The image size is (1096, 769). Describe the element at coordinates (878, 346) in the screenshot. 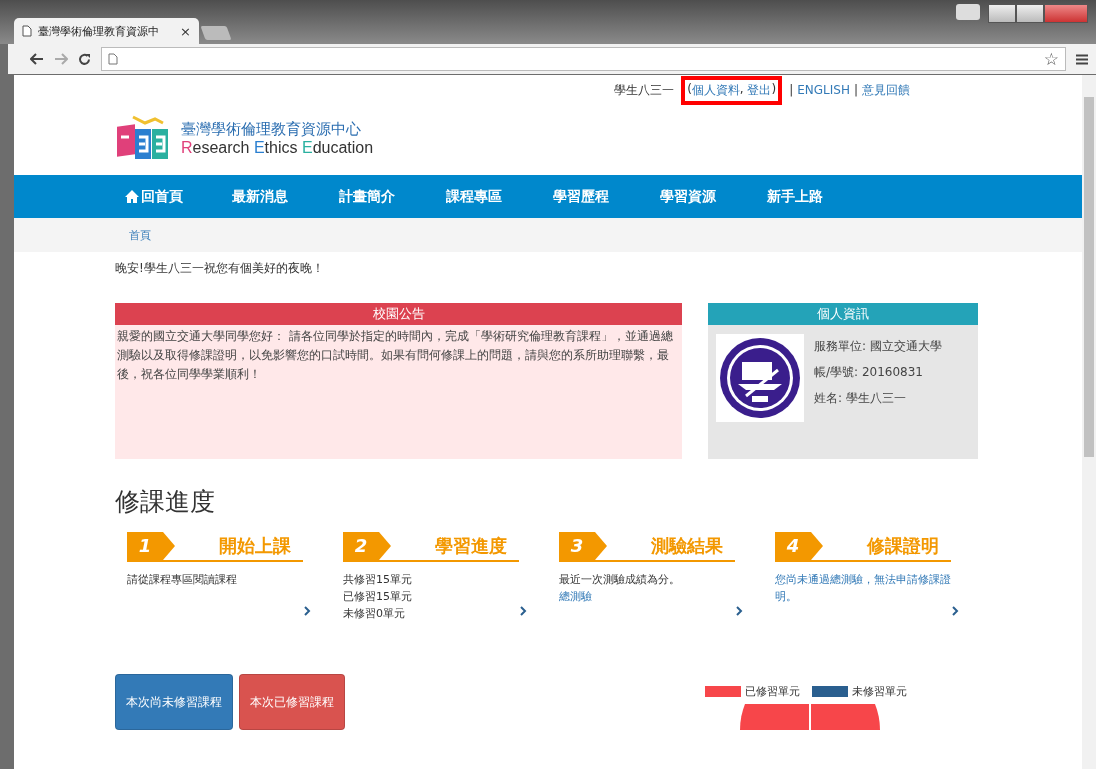

I see `profile-field: 服務單位: 國立交通大學` at that location.